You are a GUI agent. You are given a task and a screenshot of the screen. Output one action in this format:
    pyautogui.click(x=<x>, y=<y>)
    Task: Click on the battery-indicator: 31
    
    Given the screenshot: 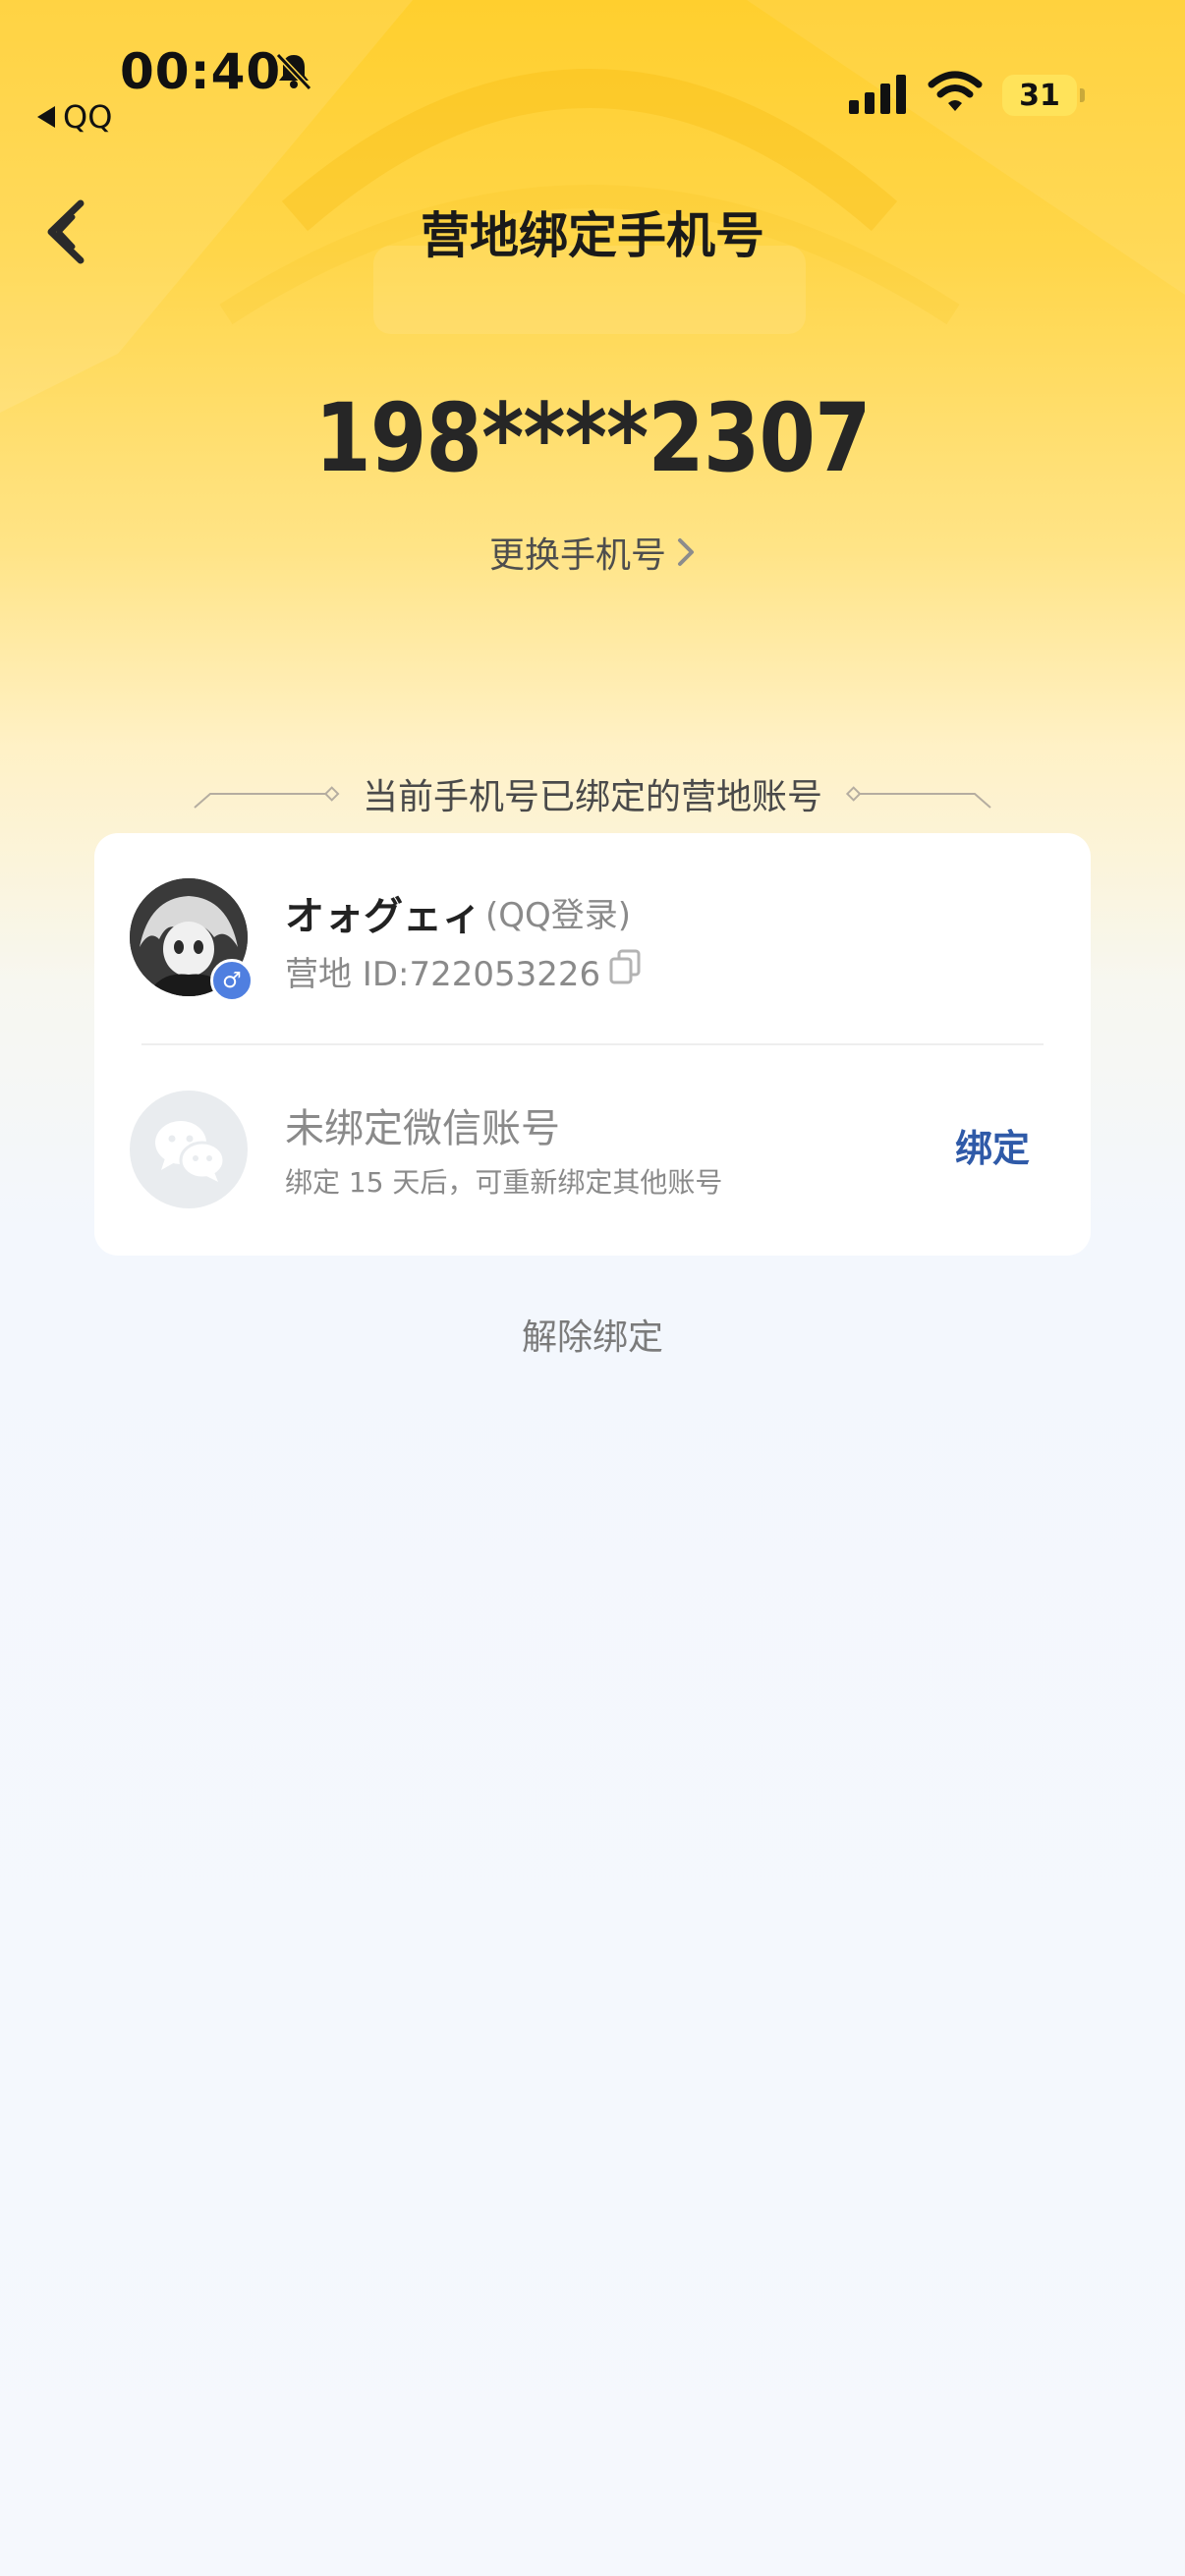 What is the action you would take?
    pyautogui.click(x=1040, y=95)
    